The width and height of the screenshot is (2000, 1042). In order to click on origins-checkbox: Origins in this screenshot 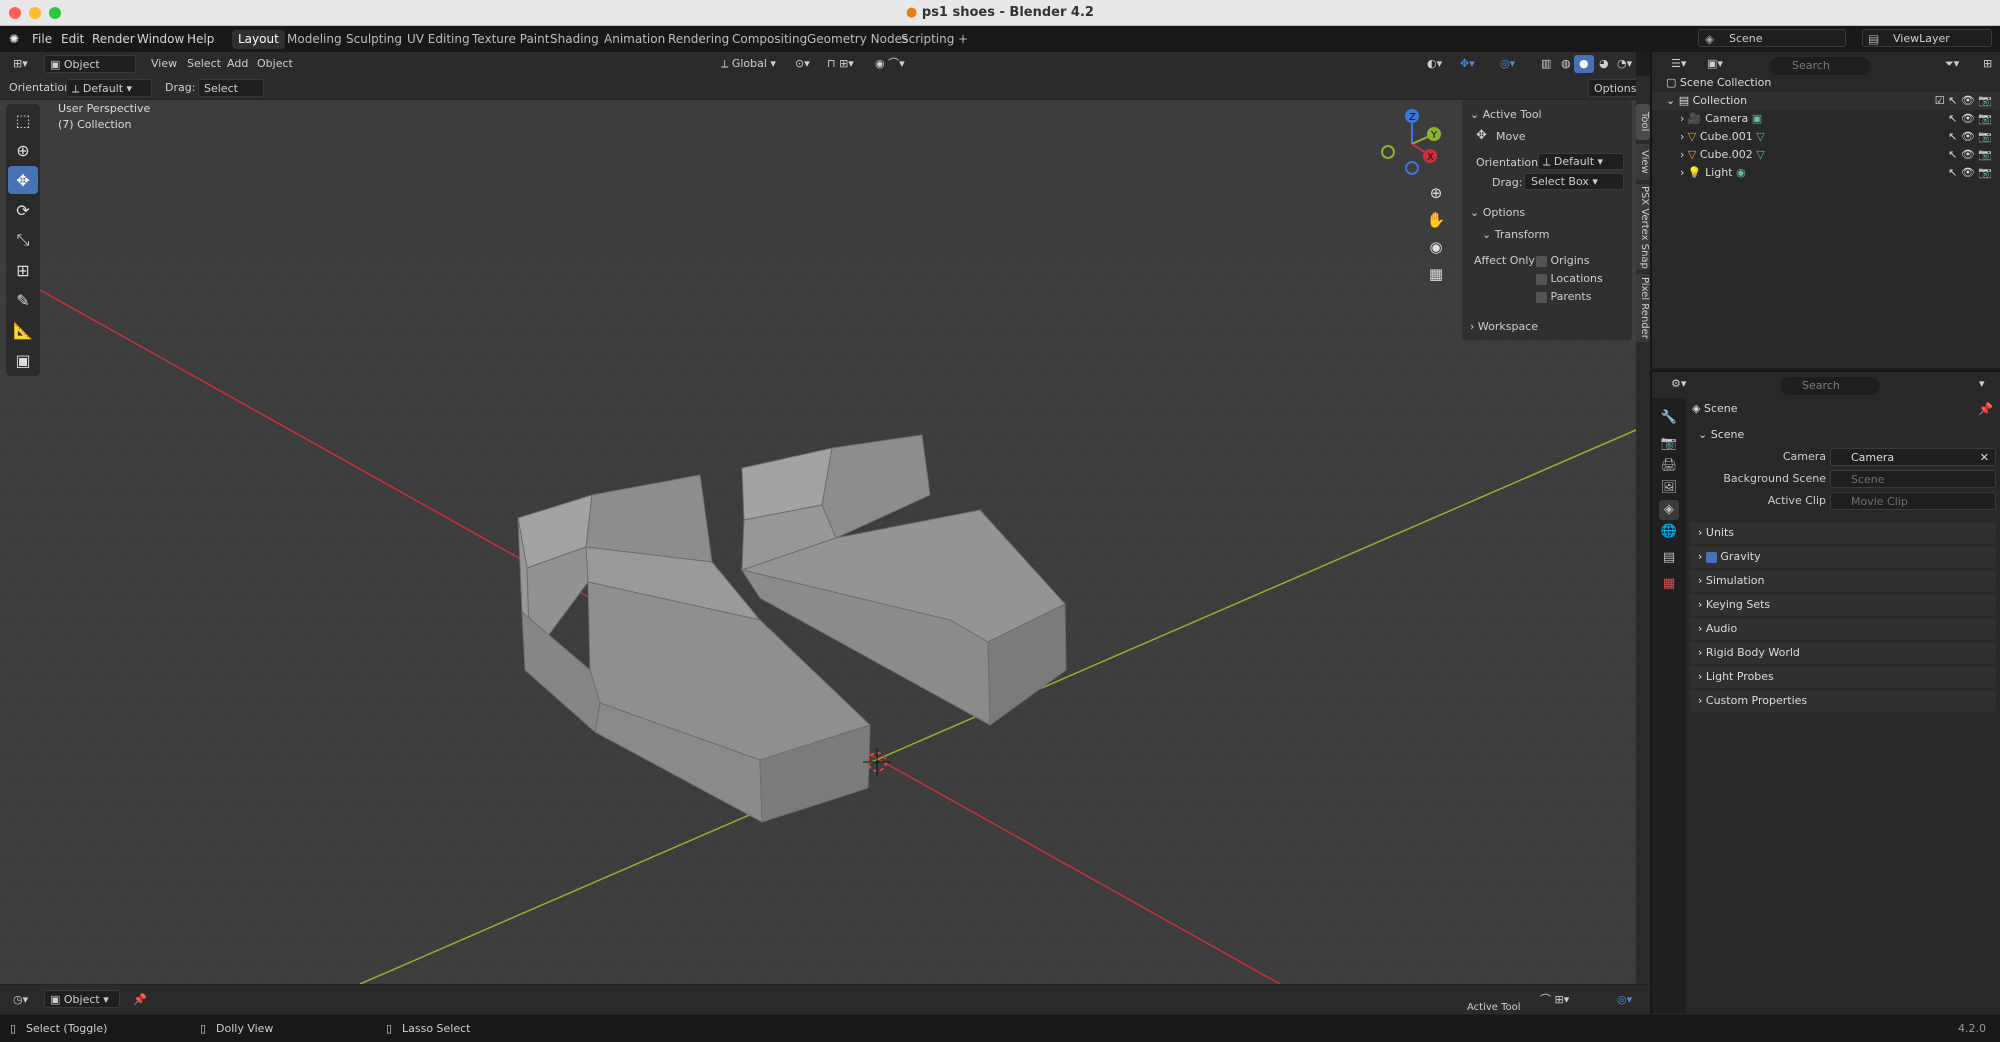, I will do `click(1562, 260)`.